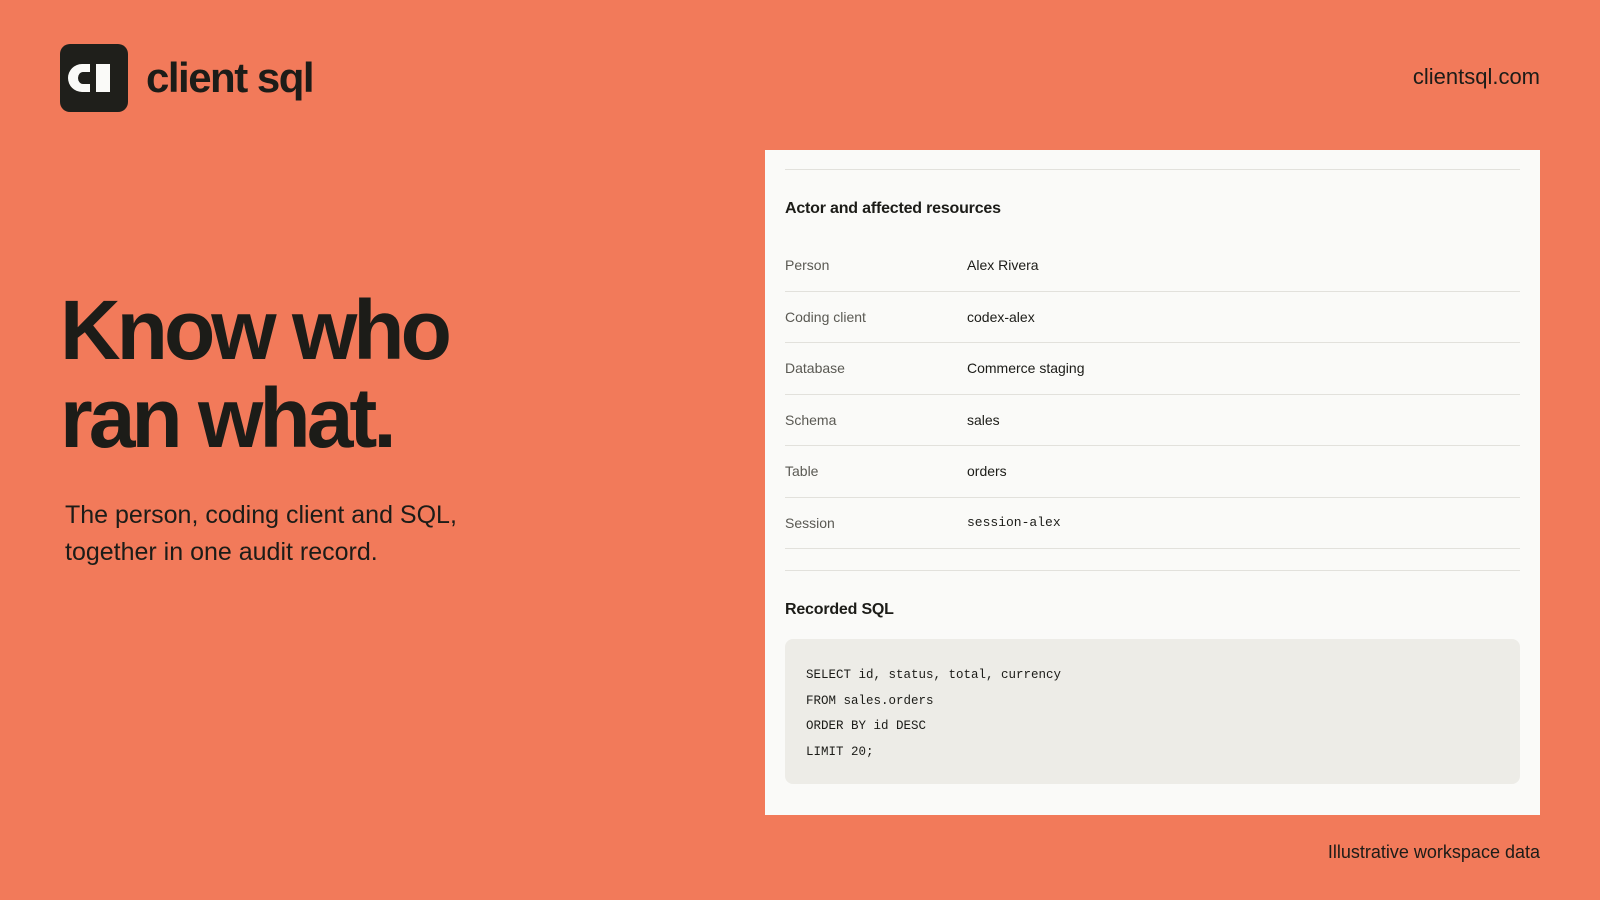 The height and width of the screenshot is (900, 1600). I want to click on field-key: Session, so click(810, 522).